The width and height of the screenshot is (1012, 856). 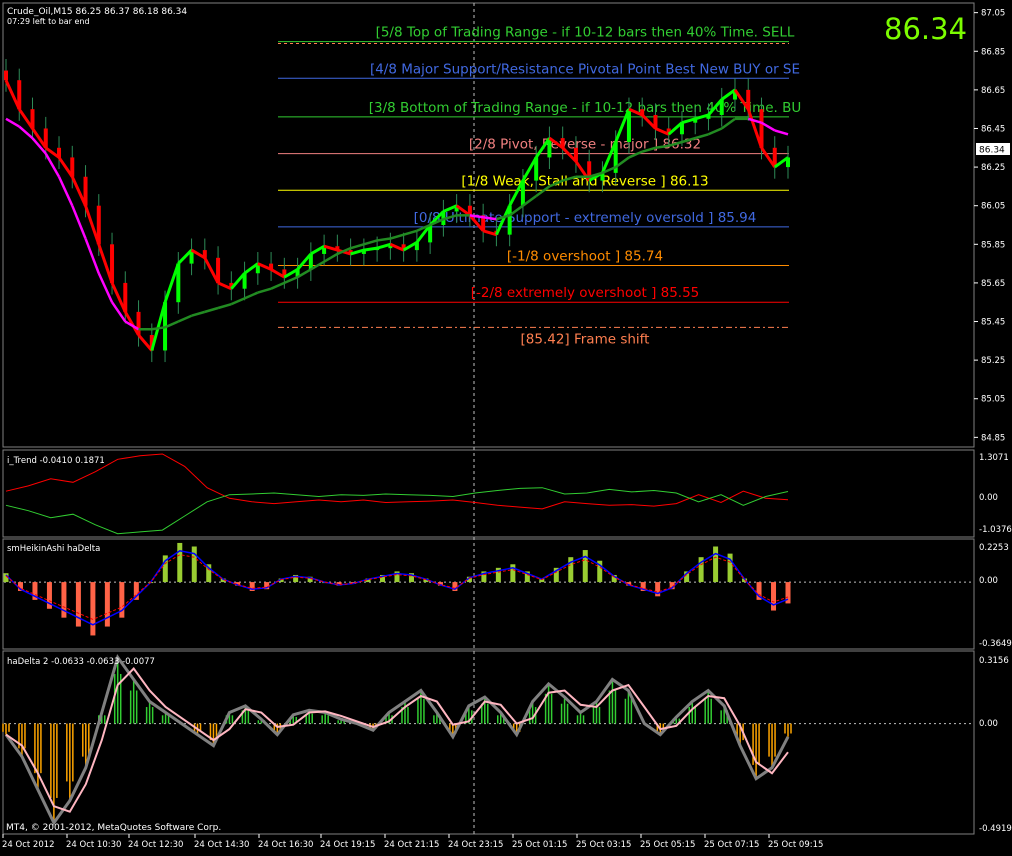 I want to click on price-tick-label: 87.05, so click(x=993, y=14).